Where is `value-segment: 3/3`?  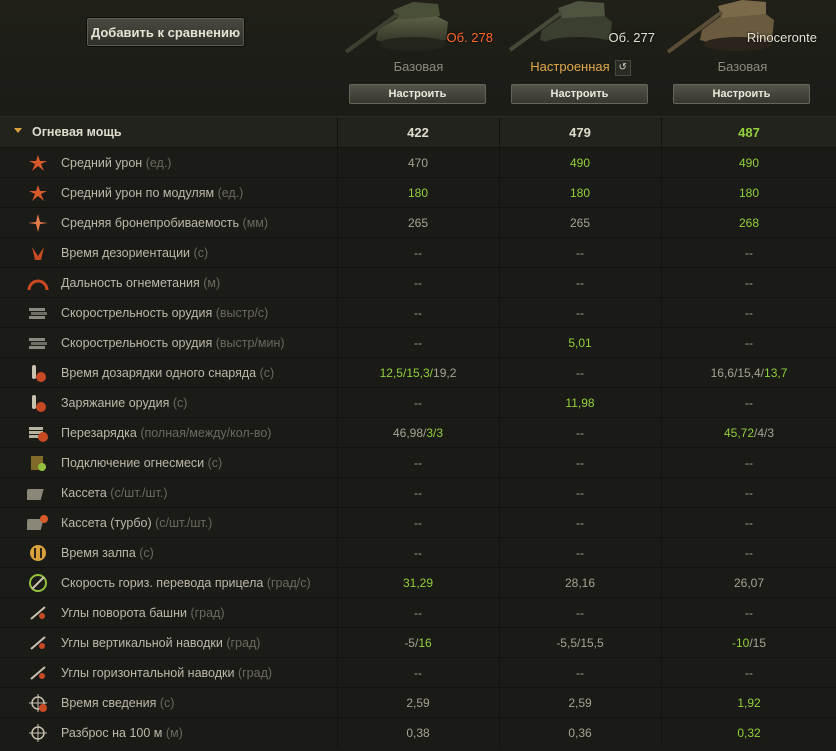
value-segment: 3/3 is located at coordinates (435, 432).